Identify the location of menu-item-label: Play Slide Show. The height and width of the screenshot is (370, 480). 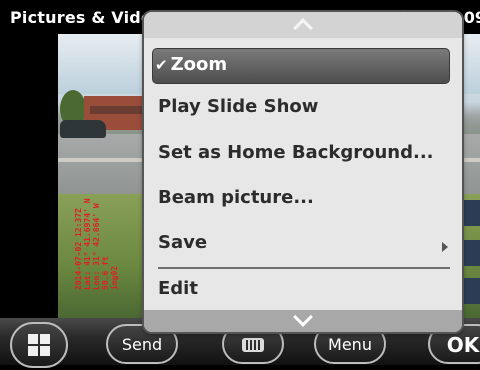
(238, 106).